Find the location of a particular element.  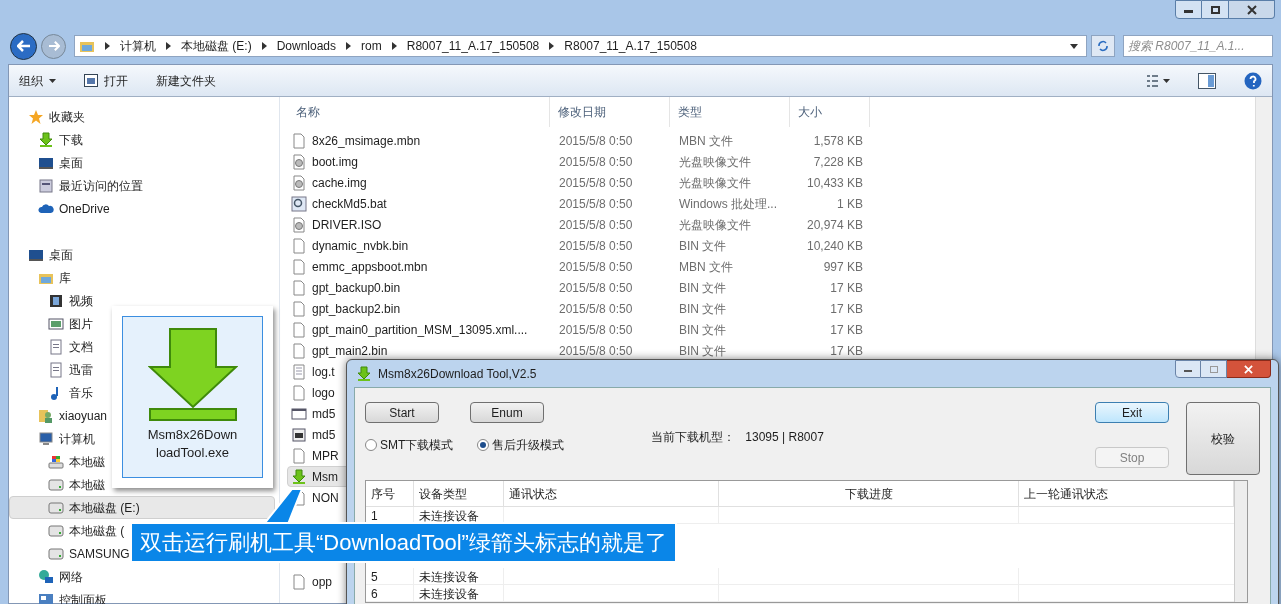

file-name: gpt_backup0.bin is located at coordinates (356, 288).